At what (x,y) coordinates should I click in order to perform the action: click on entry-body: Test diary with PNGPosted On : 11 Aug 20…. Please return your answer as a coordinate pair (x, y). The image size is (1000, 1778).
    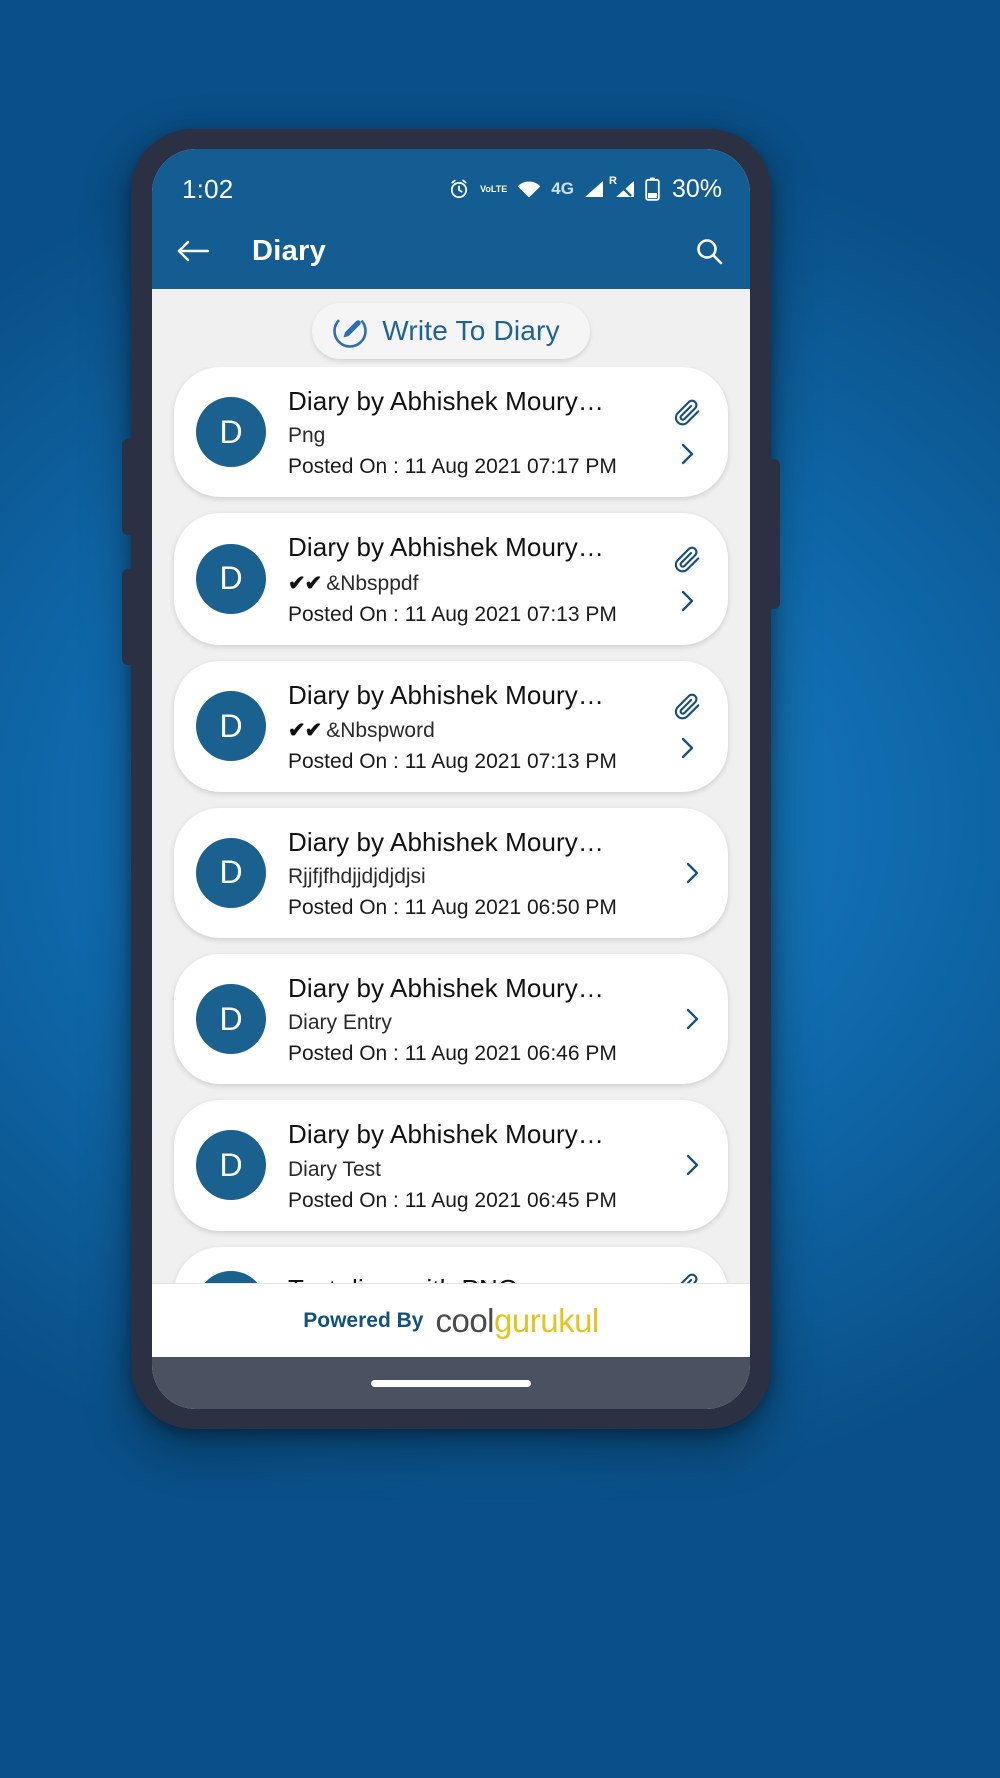
    Looking at the image, I should click on (498, 1278).